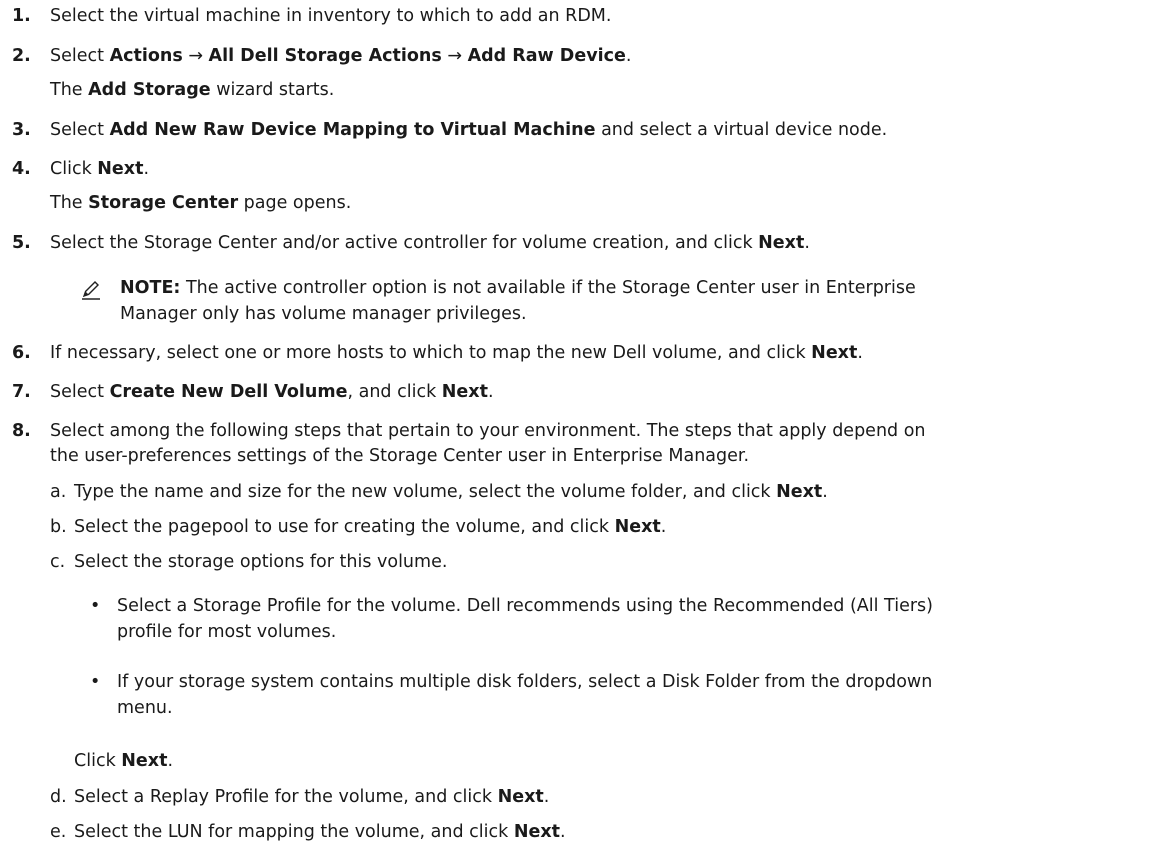  Describe the element at coordinates (325, 56) in the screenshot. I see `ui-term-all-dell-storage-actions: All Dell Storage Actions` at that location.